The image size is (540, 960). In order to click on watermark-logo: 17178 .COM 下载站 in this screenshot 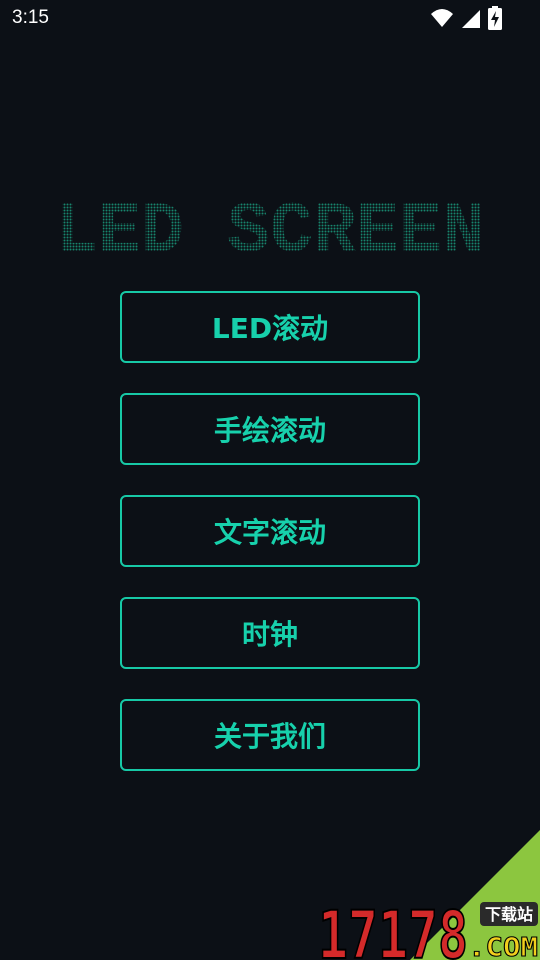, I will do `click(428, 895)`.